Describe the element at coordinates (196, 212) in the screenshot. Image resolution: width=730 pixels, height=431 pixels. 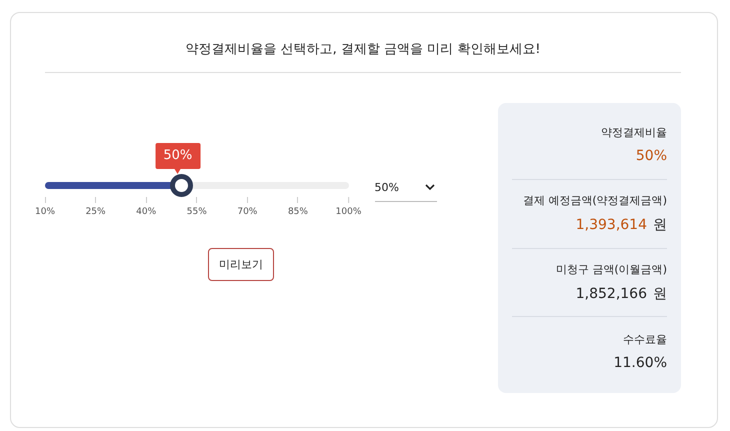
I see `tick-label: 55%` at that location.